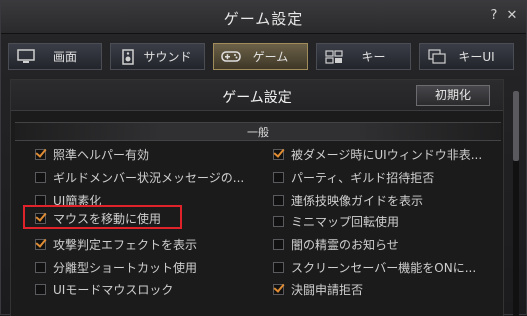 Image resolution: width=527 pixels, height=316 pixels. Describe the element at coordinates (334, 57) in the screenshot. I see `keyboard-icon` at that location.